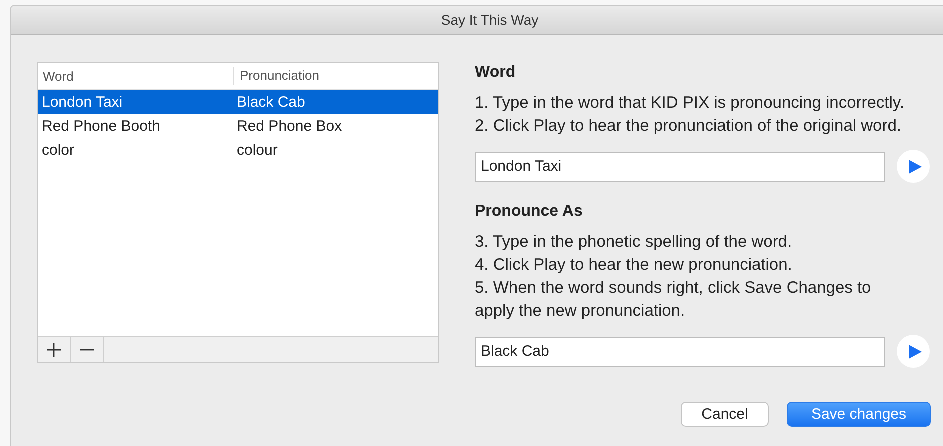 The image size is (943, 446). I want to click on window-title: Say It This Way, so click(490, 20).